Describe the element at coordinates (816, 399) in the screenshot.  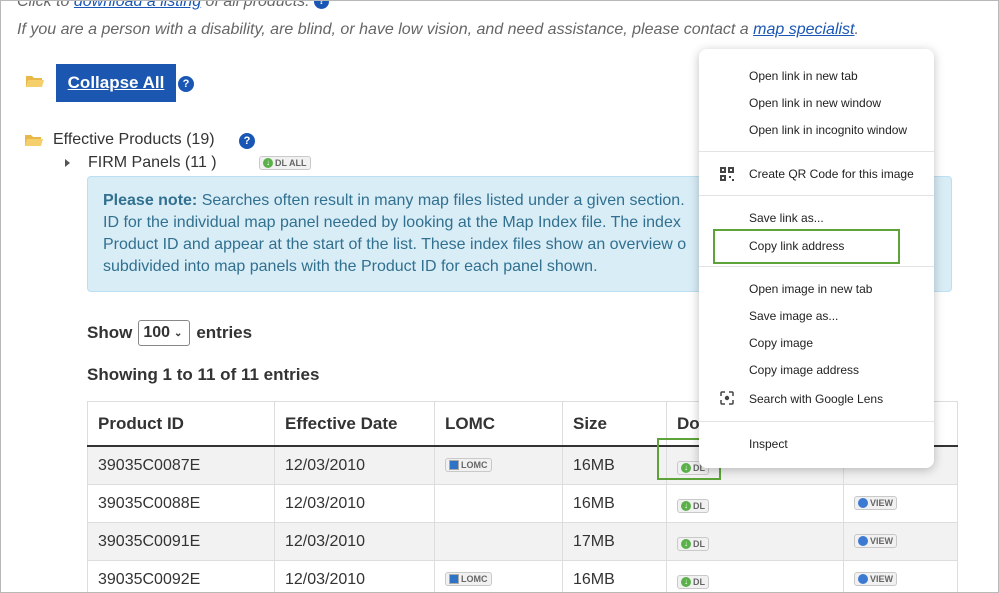
I see `menu-google-lens: Search with Google Lens` at that location.